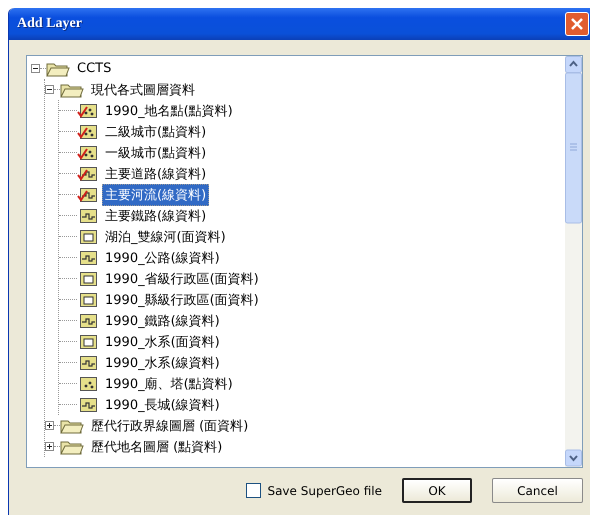  What do you see at coordinates (170, 425) in the screenshot?
I see `tree-item: 歷代行政界線圖層 (面資料)` at bounding box center [170, 425].